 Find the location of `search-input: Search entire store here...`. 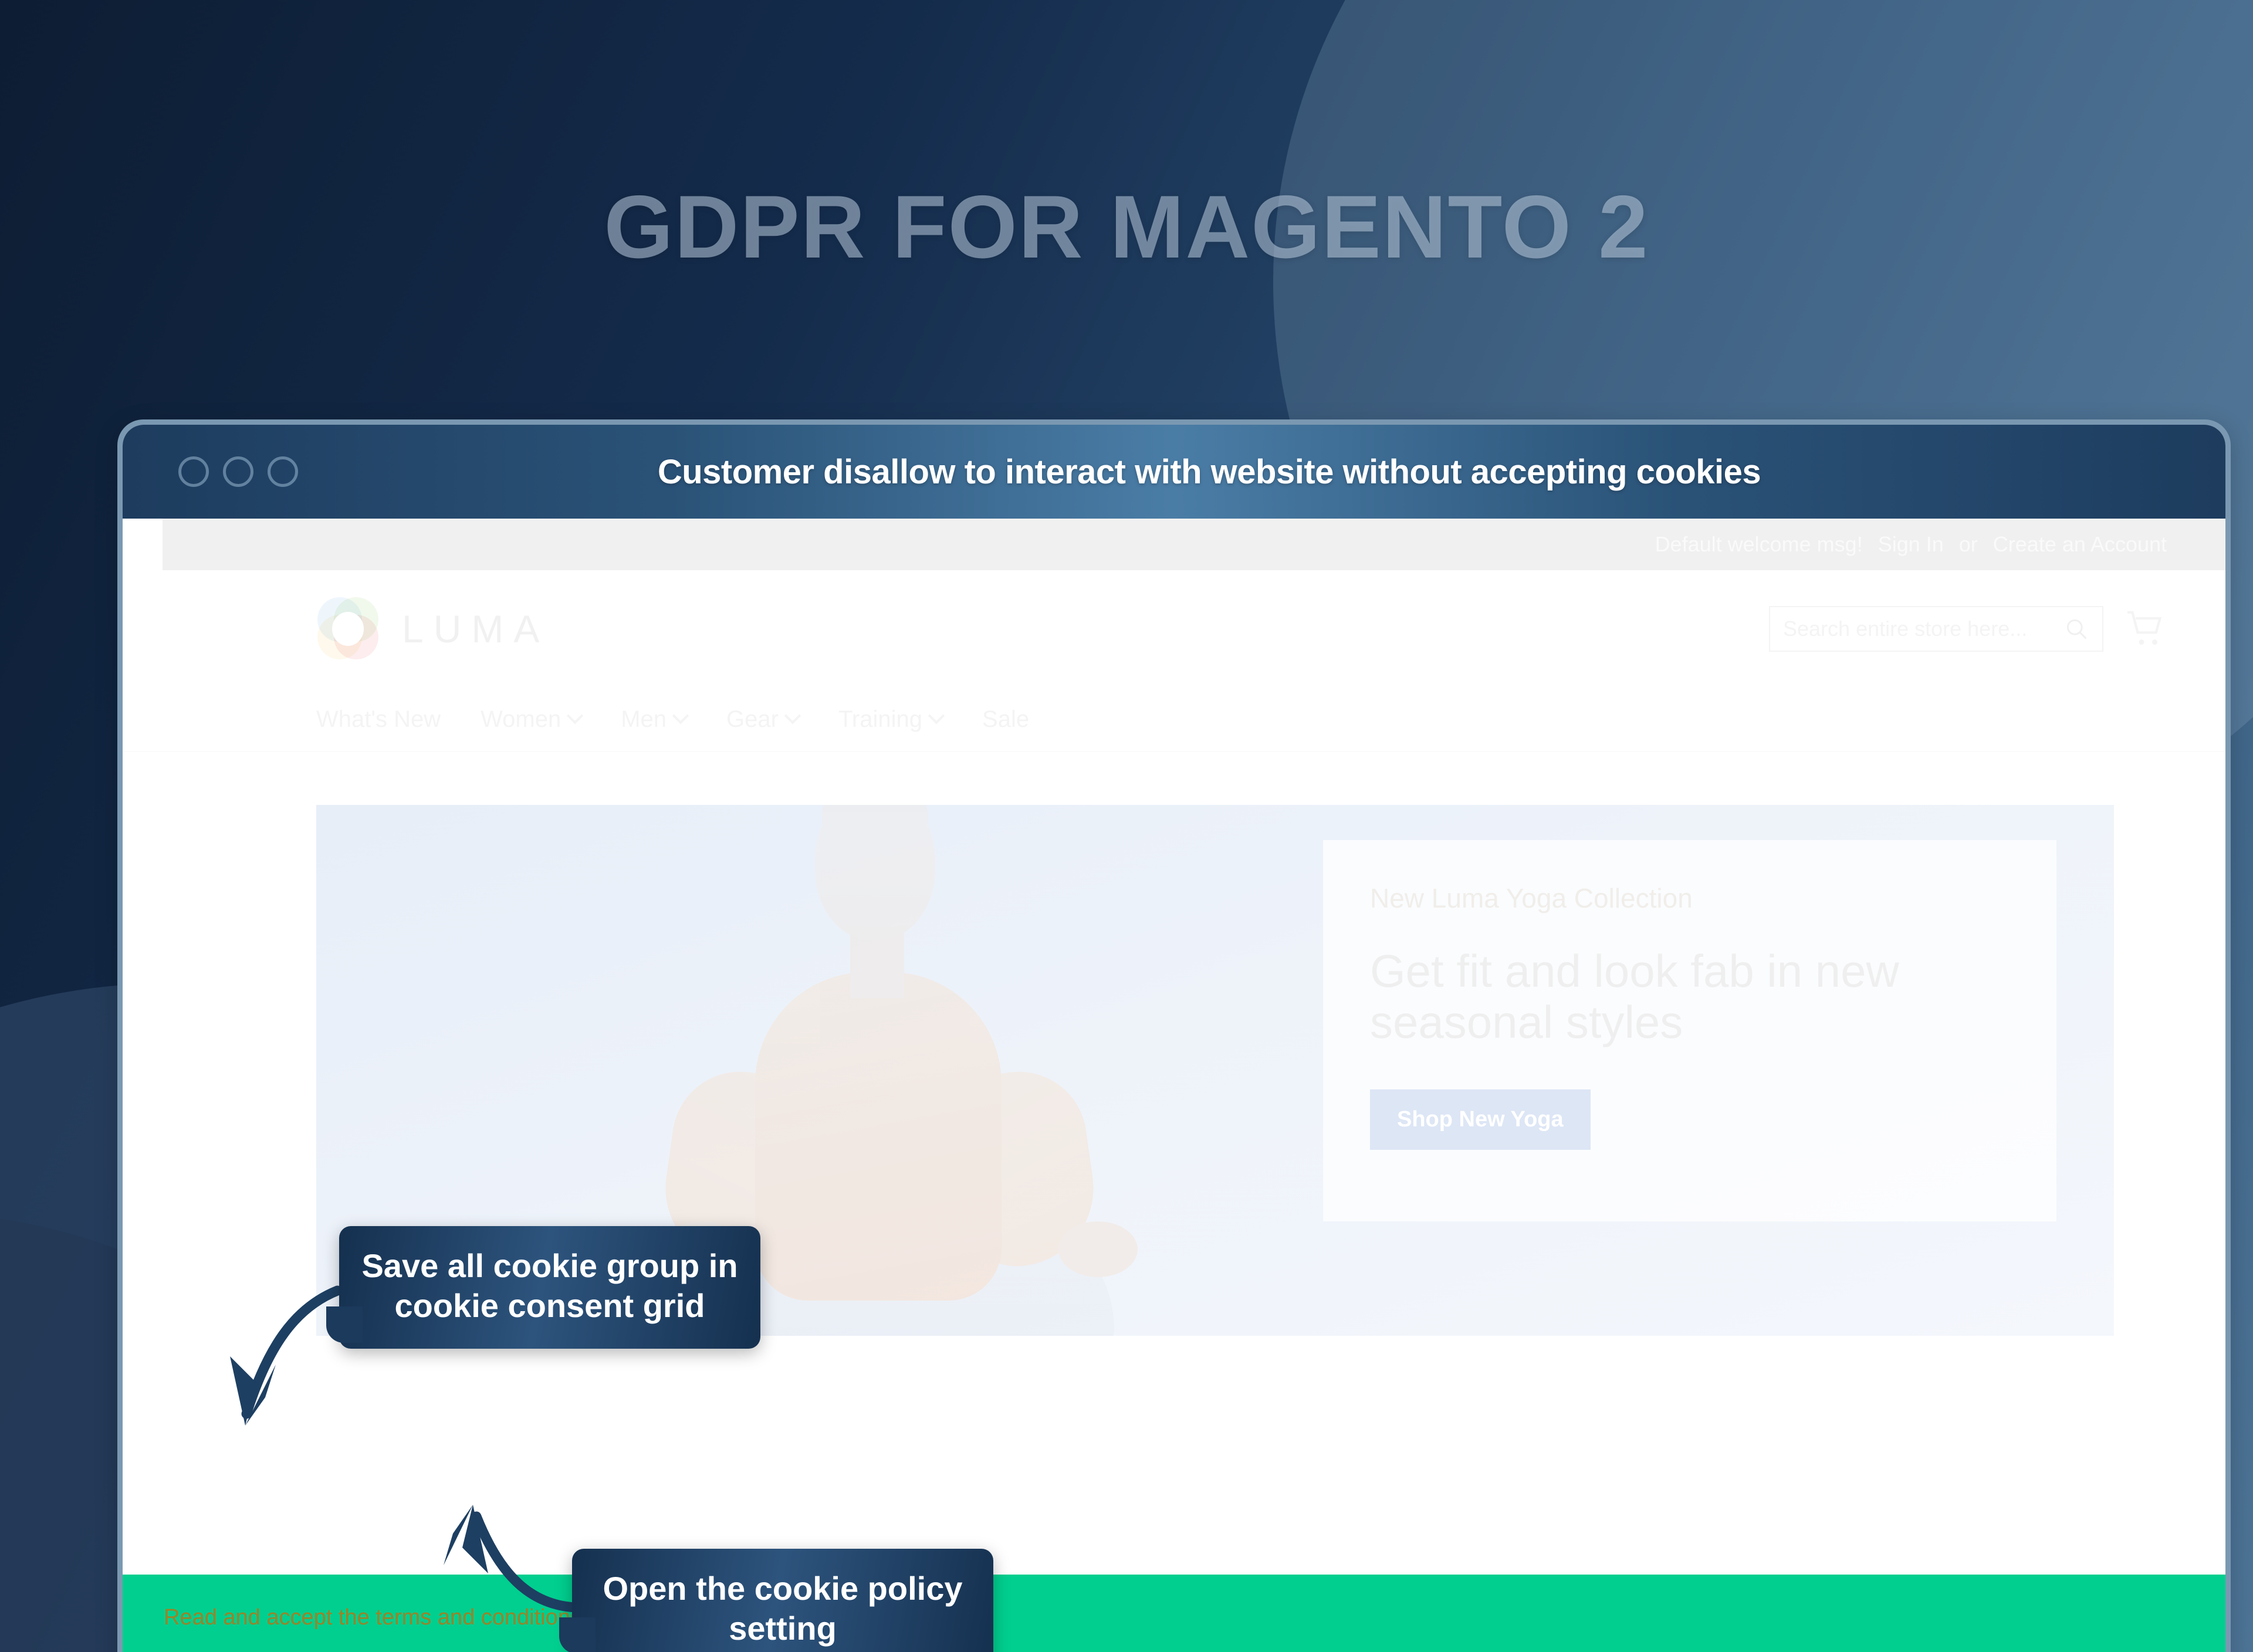

search-input: Search entire store here... is located at coordinates (1936, 629).